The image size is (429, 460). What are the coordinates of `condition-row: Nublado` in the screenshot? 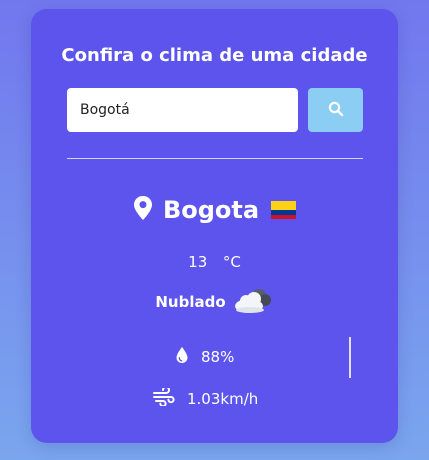 It's located at (214, 302).